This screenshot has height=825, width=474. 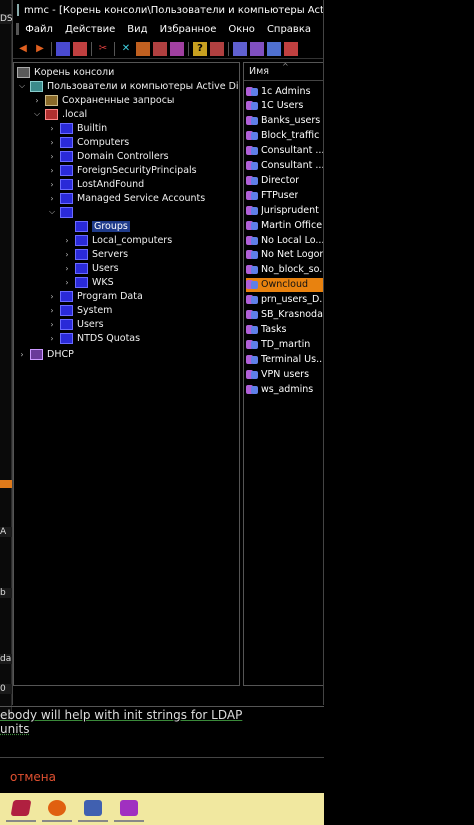 I want to click on add-user-icon, so click(x=257, y=48).